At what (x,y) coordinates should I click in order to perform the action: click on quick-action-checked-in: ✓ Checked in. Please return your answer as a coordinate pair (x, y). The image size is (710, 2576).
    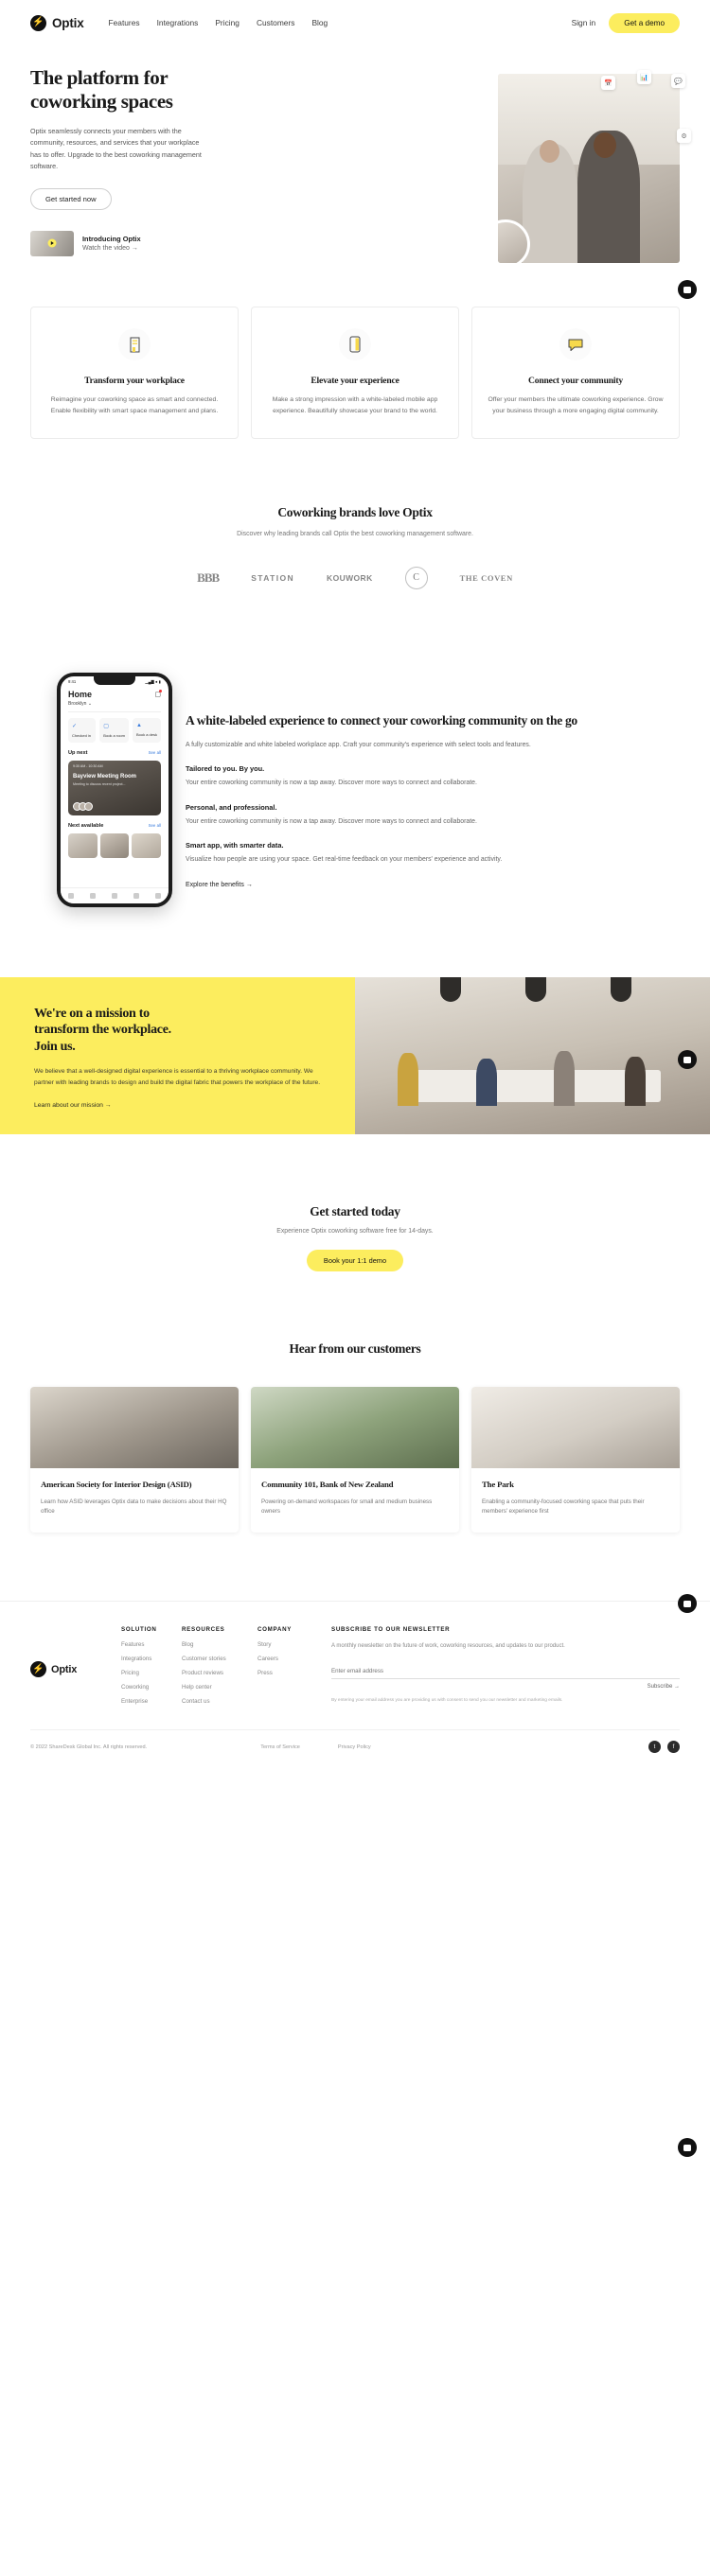
    Looking at the image, I should click on (82, 730).